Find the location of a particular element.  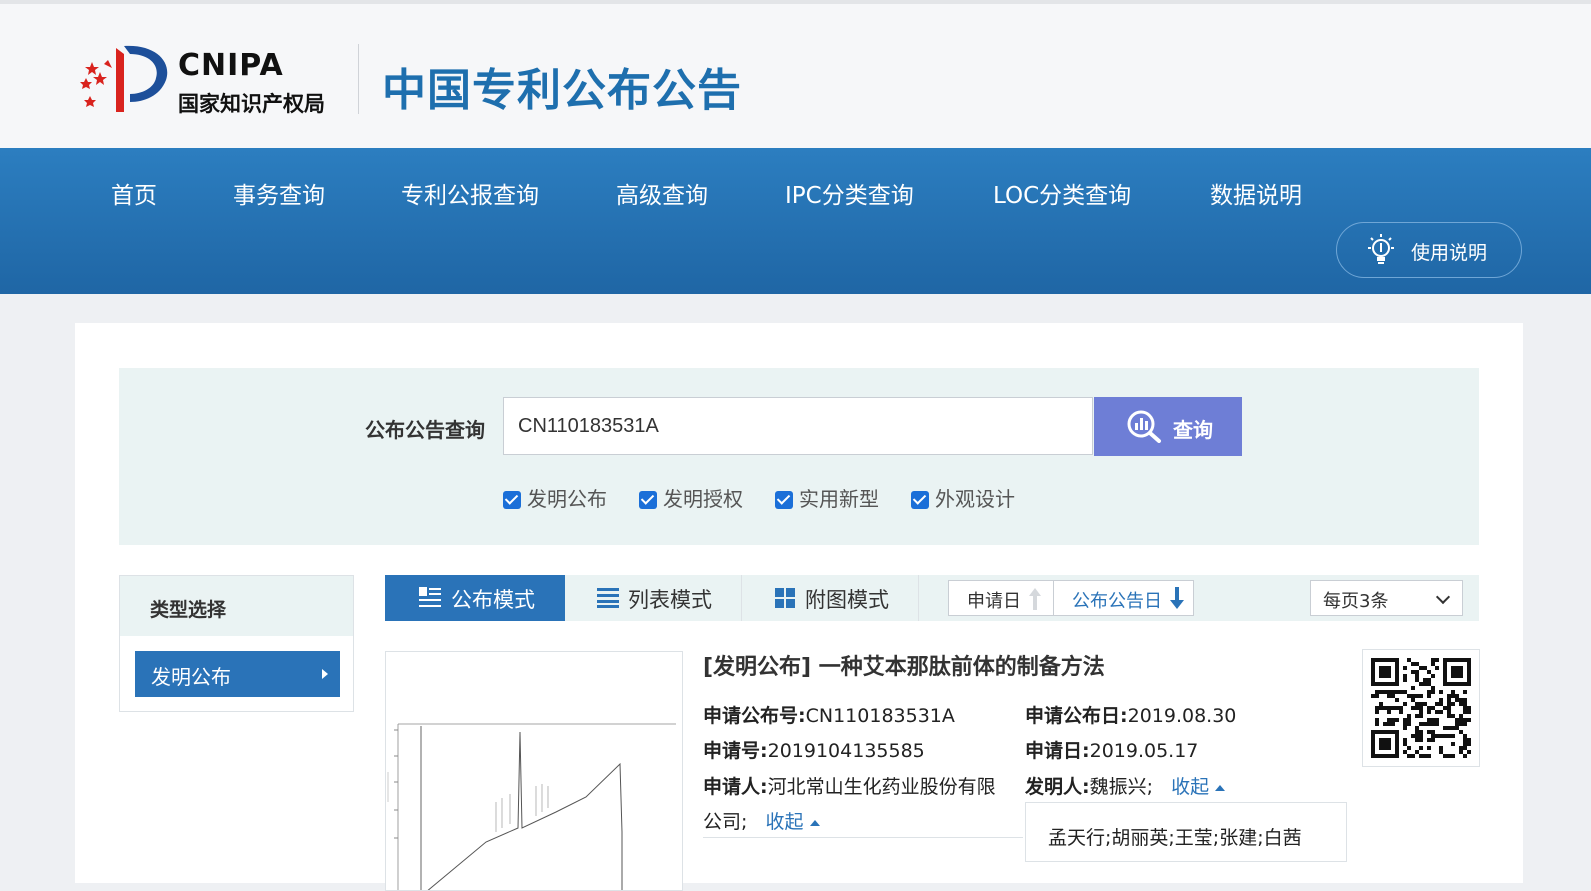

cnipa-logo: CNIPA 国家知识产权局 is located at coordinates (218, 80).